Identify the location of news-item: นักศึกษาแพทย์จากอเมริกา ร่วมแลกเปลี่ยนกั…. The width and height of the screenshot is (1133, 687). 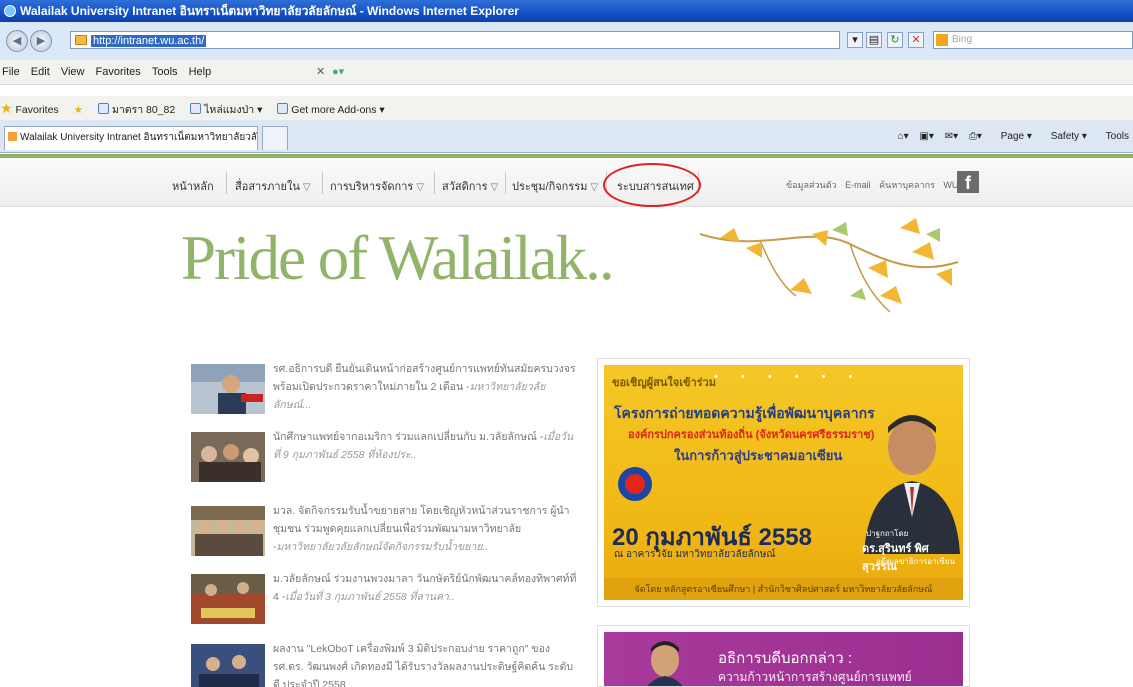
(386, 457).